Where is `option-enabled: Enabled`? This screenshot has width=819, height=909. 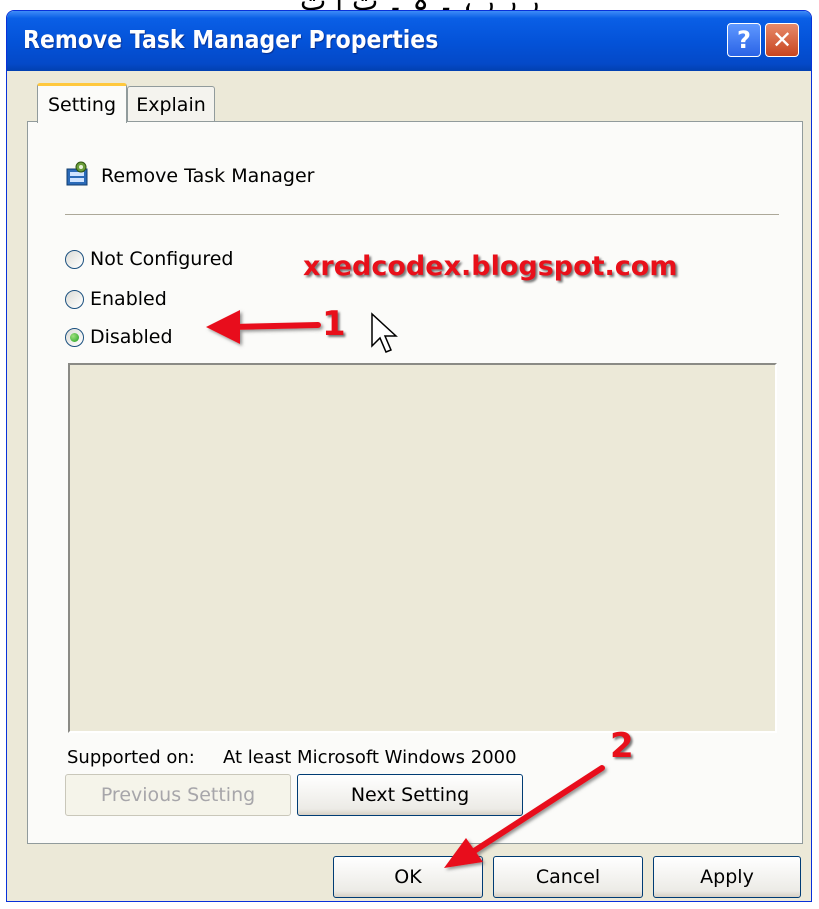
option-enabled: Enabled is located at coordinates (116, 299).